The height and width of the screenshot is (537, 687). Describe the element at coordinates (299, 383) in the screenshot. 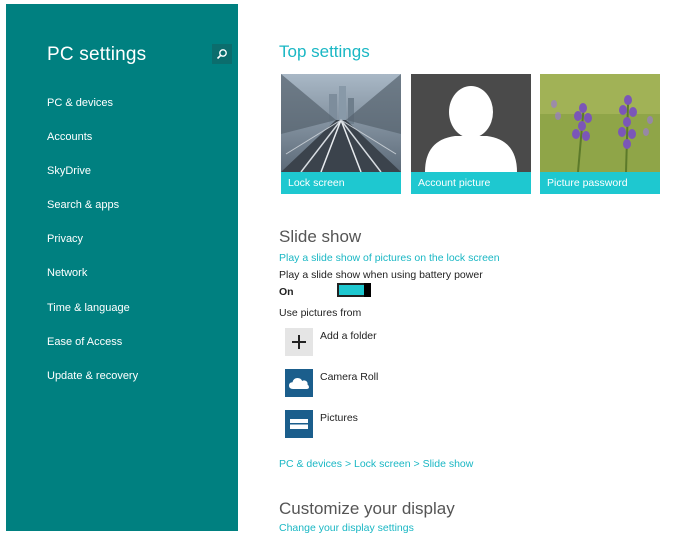

I see `skydrive-cloud-icon` at that location.